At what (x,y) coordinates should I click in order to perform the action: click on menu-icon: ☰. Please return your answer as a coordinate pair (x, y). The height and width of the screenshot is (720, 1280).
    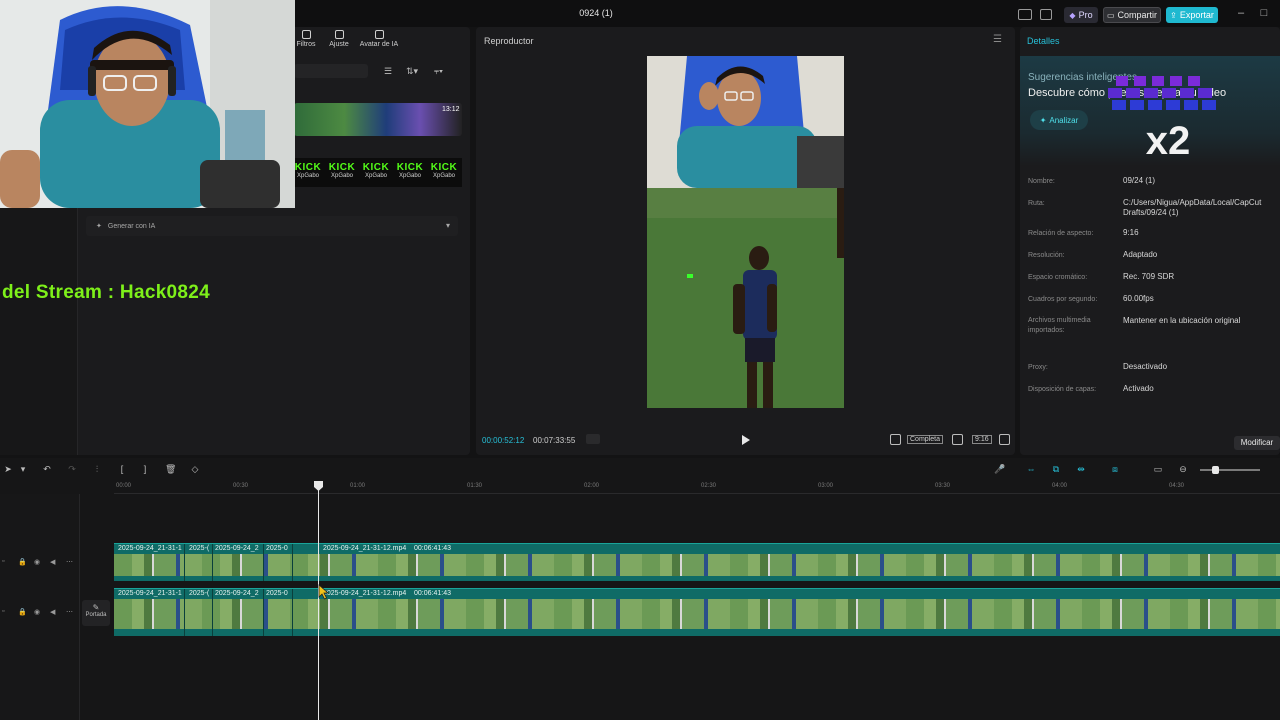
    Looking at the image, I should click on (997, 39).